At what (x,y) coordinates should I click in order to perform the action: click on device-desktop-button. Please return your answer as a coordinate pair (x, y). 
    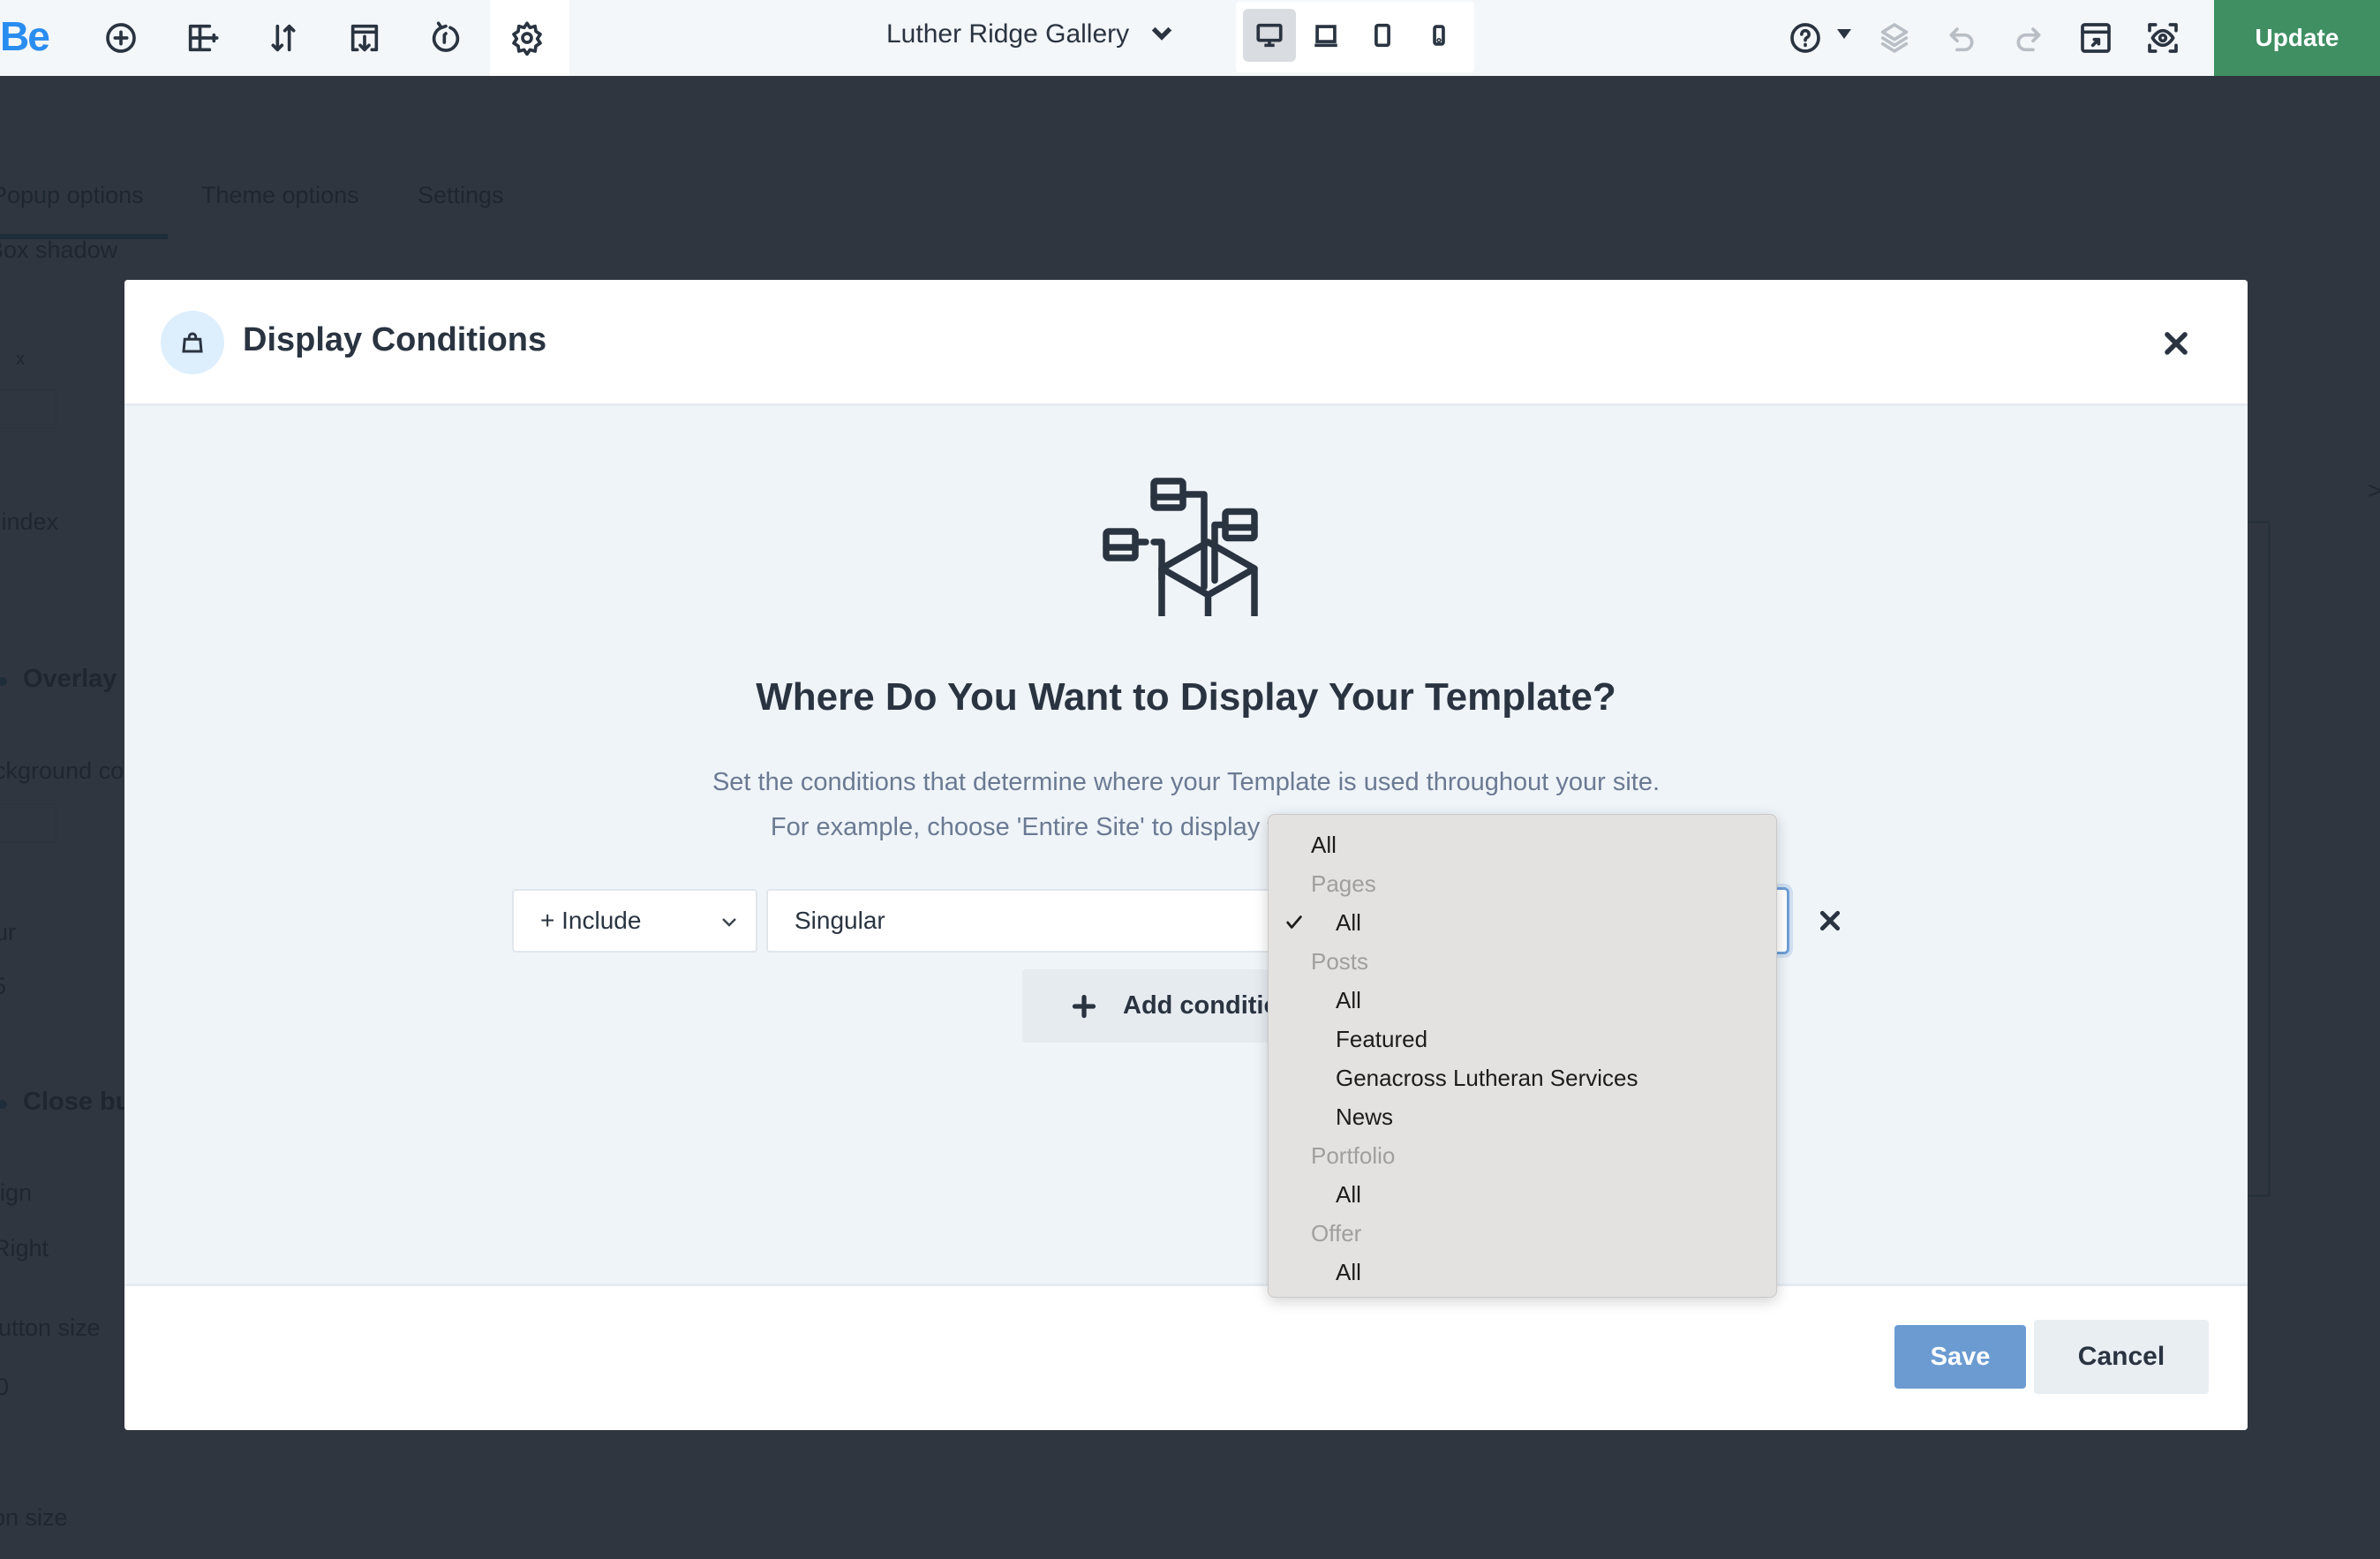
    Looking at the image, I should click on (1269, 35).